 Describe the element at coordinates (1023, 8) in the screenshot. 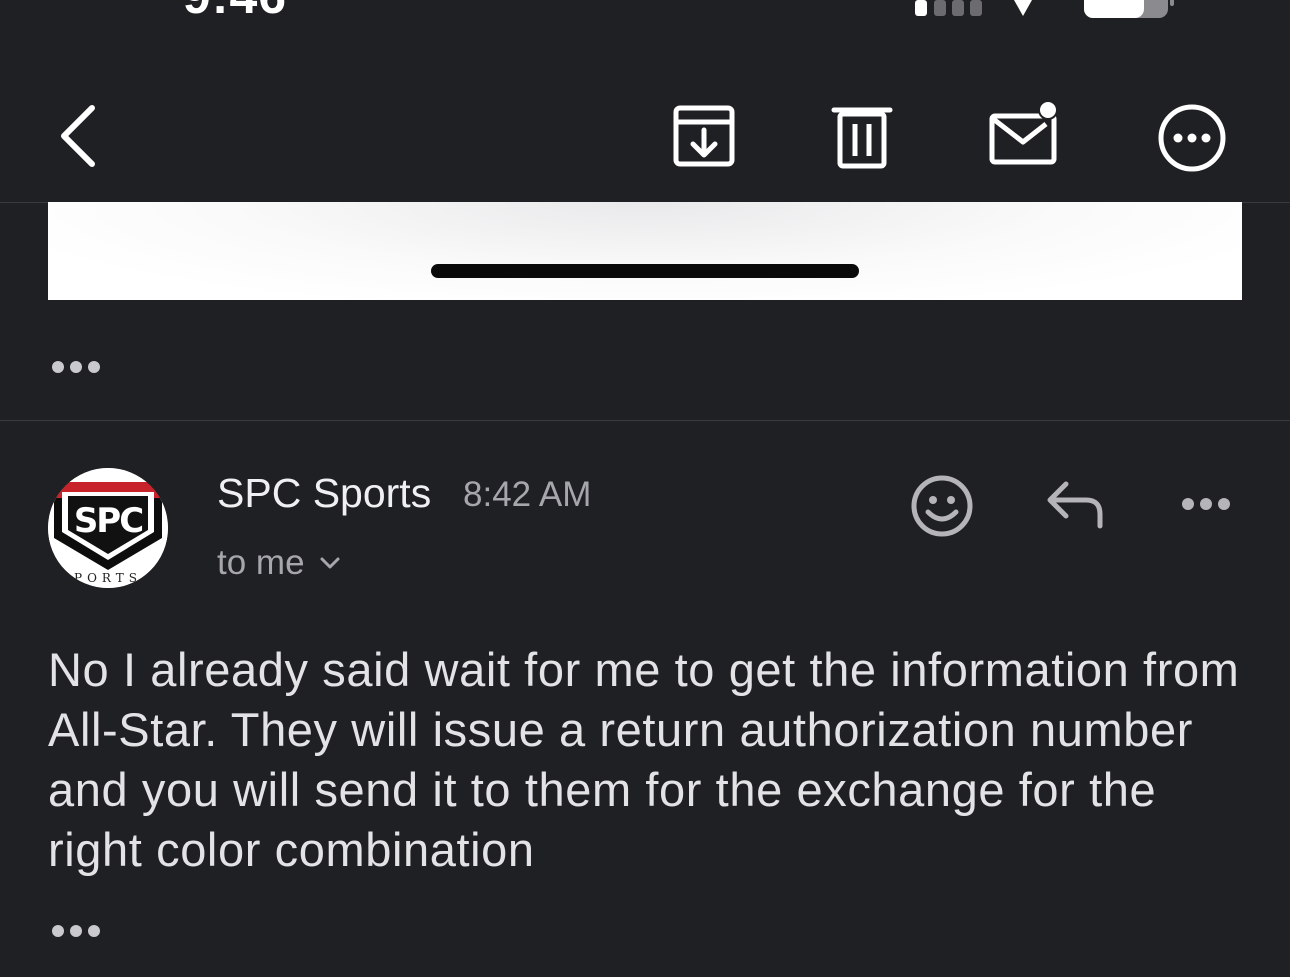

I see `wifi-icon` at that location.